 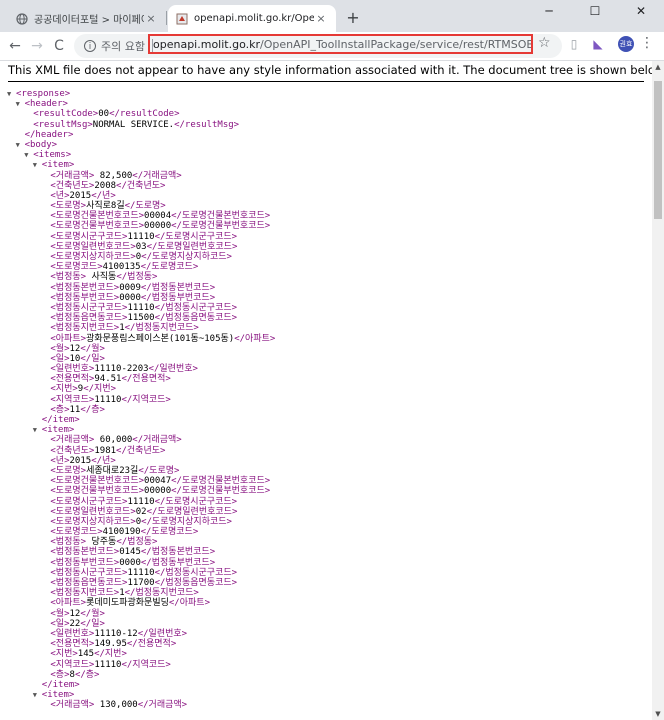 What do you see at coordinates (75, 623) in the screenshot?
I see `xml-value: 22` at bounding box center [75, 623].